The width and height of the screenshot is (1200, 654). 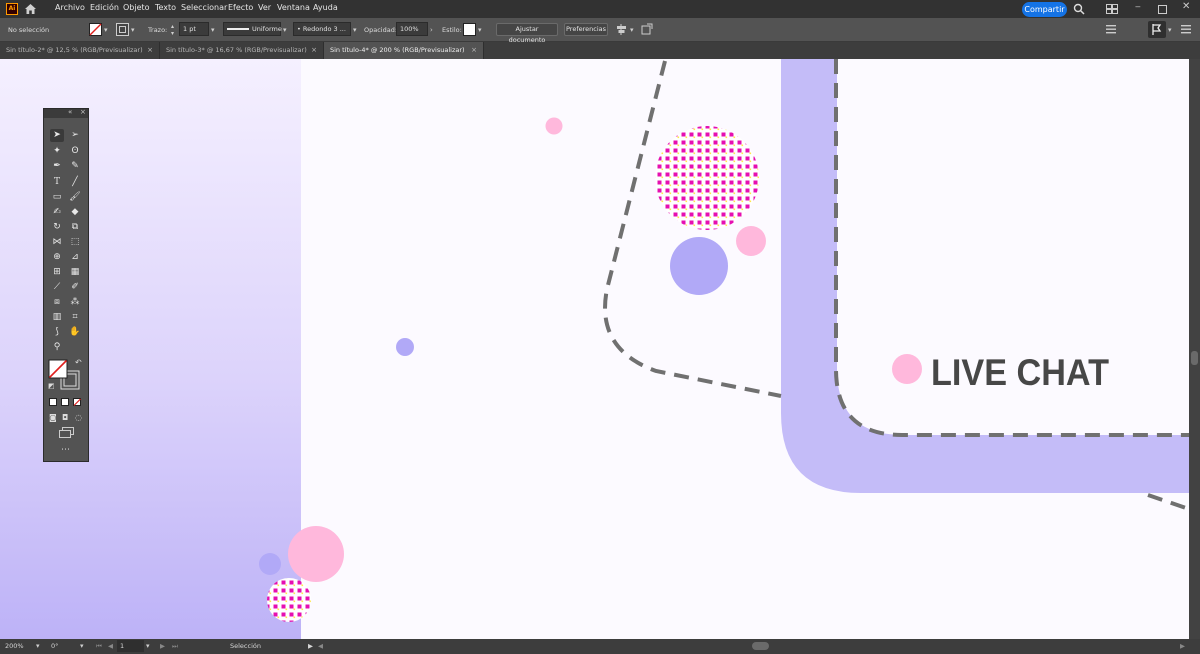 What do you see at coordinates (57, 317) in the screenshot?
I see `graph-tool-icon: ▥` at bounding box center [57, 317].